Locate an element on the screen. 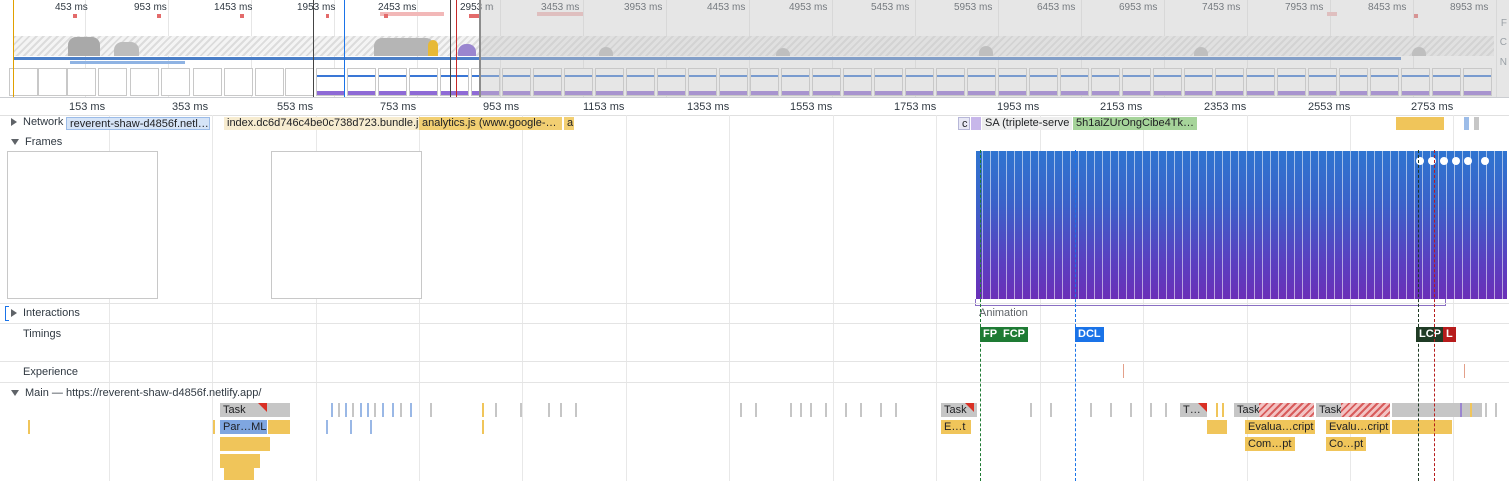 This screenshot has width=1509, height=481. evaluate-script-block: Evalu…cript is located at coordinates (1358, 427).